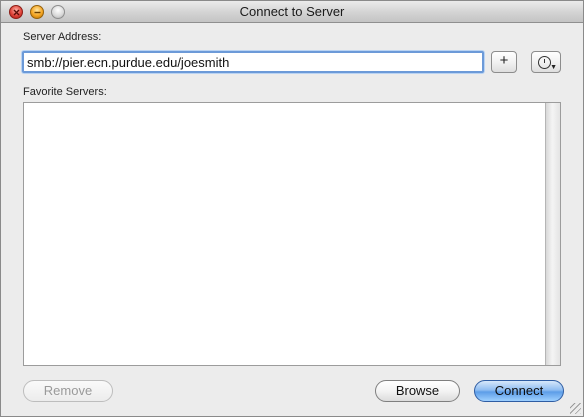 The width and height of the screenshot is (584, 417). I want to click on server-address-label: Server Address:, so click(62, 37).